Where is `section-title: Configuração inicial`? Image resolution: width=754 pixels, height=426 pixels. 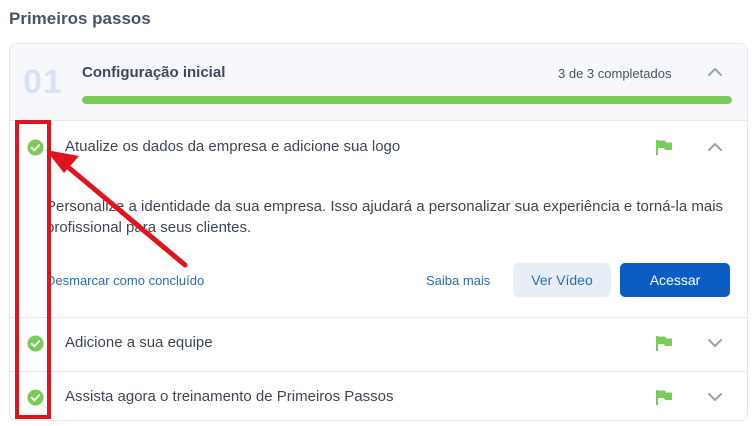
section-title: Configuração inicial is located at coordinates (154, 72).